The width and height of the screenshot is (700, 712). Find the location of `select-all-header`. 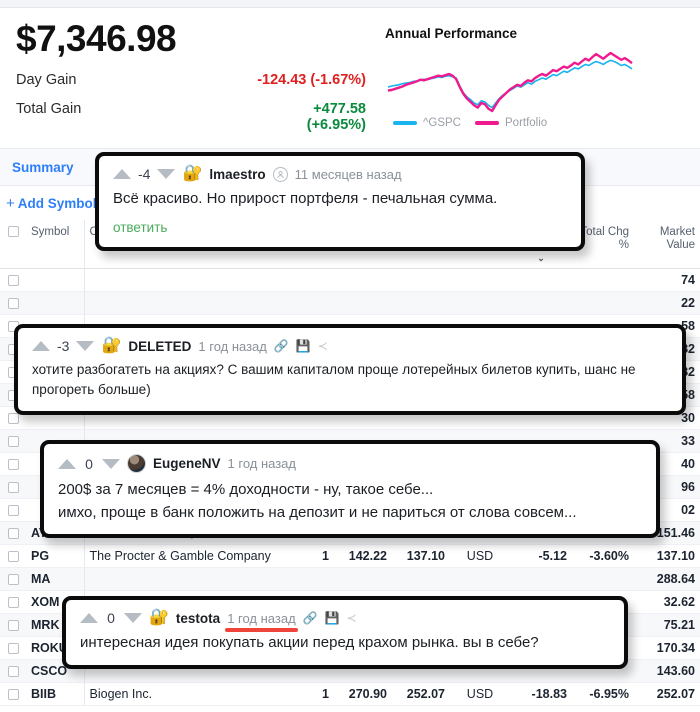

select-all-header is located at coordinates (13, 244).